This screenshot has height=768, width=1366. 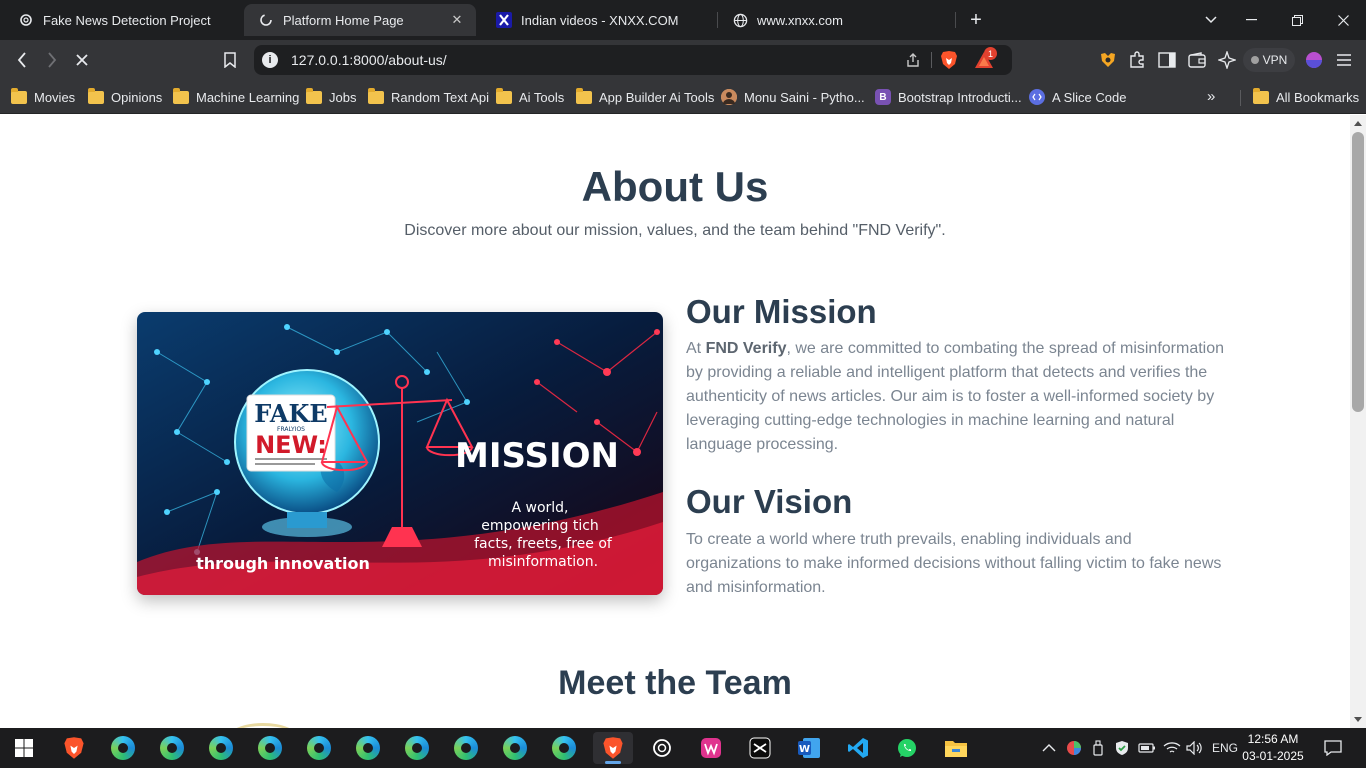 What do you see at coordinates (283, 563) in the screenshot?
I see `bottom-text: through innovation` at bounding box center [283, 563].